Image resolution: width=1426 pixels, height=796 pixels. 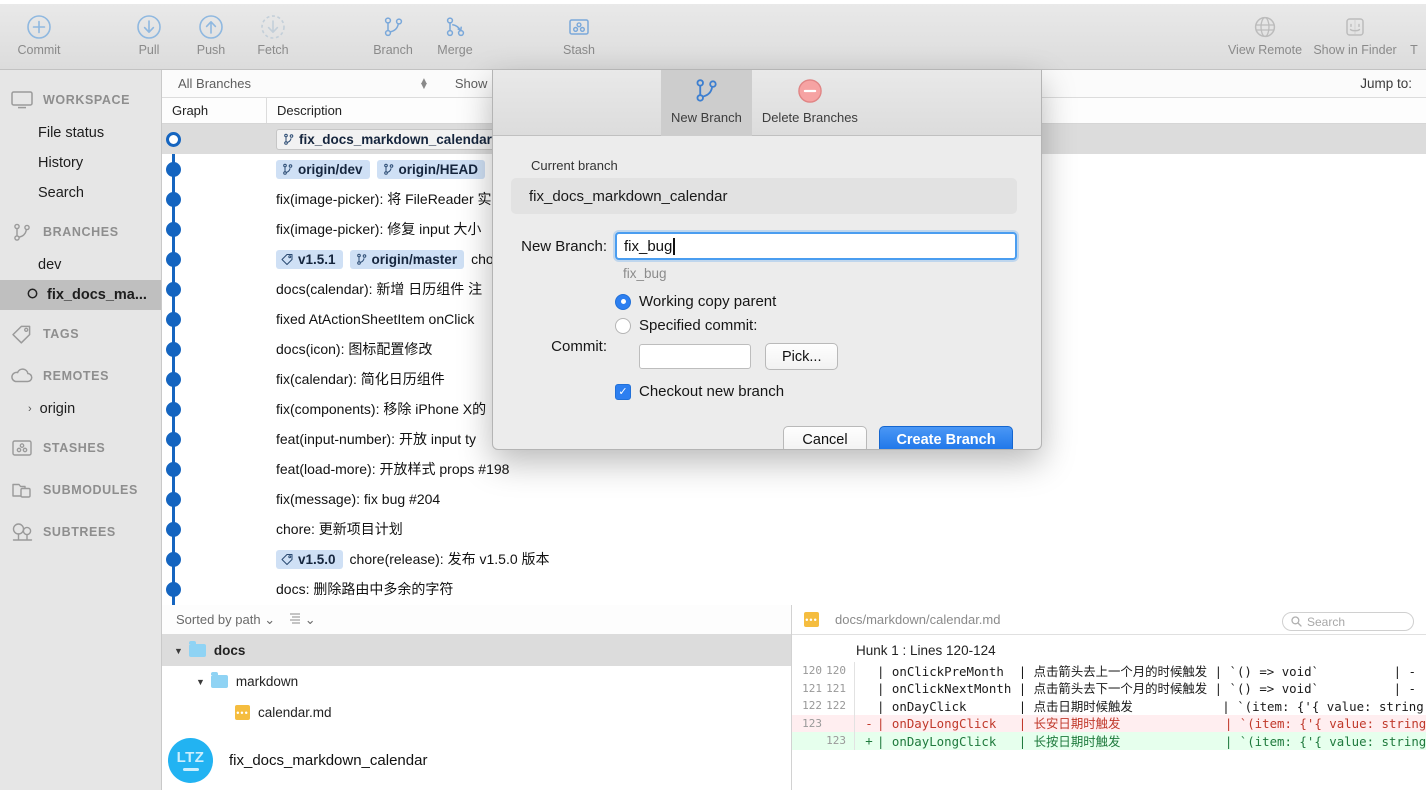 What do you see at coordinates (946, 437) in the screenshot?
I see `create-branch-button: Create Branch` at bounding box center [946, 437].